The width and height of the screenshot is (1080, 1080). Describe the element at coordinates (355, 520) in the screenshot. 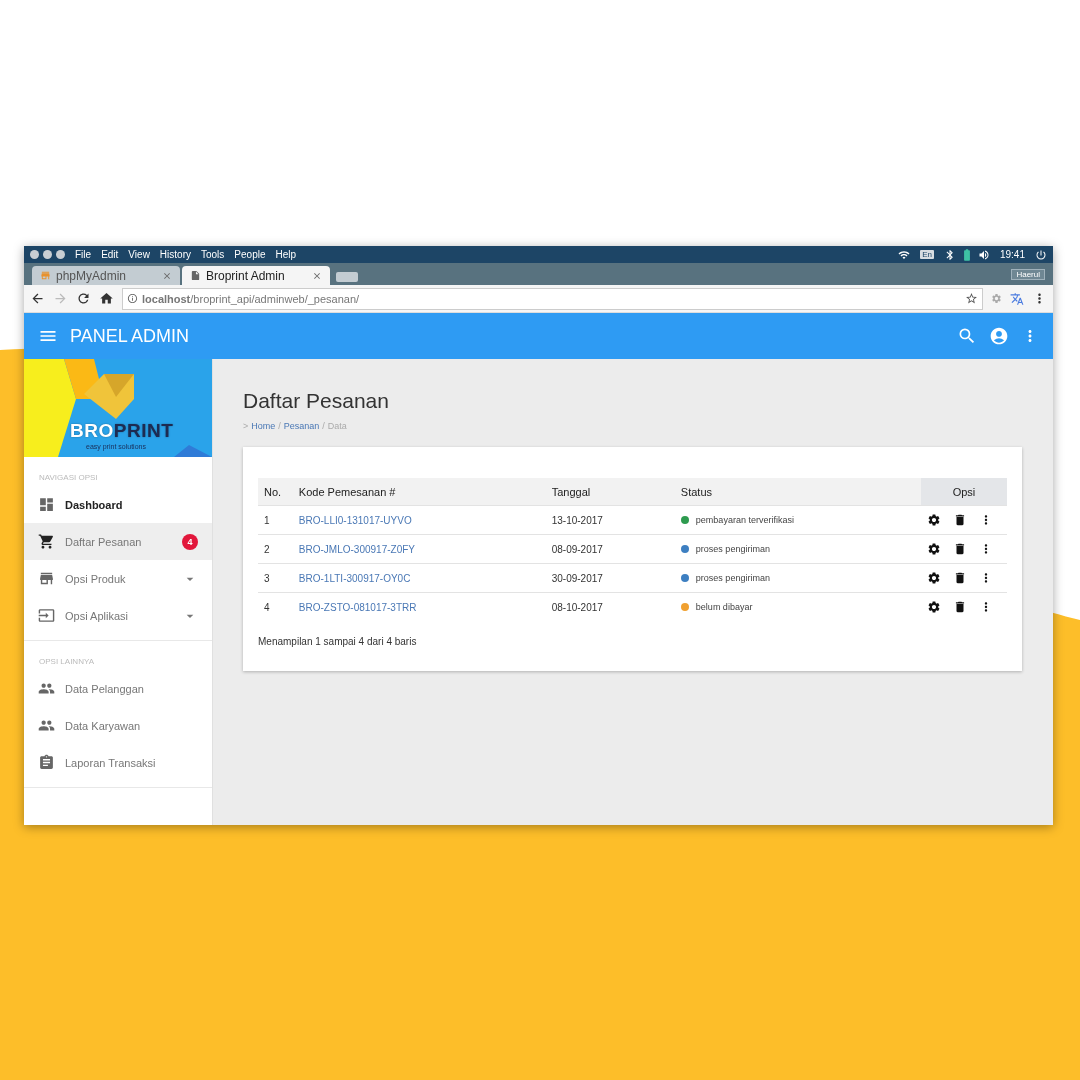

I see `order-code-link: BRO-LLI0-131017-UYVO` at that location.